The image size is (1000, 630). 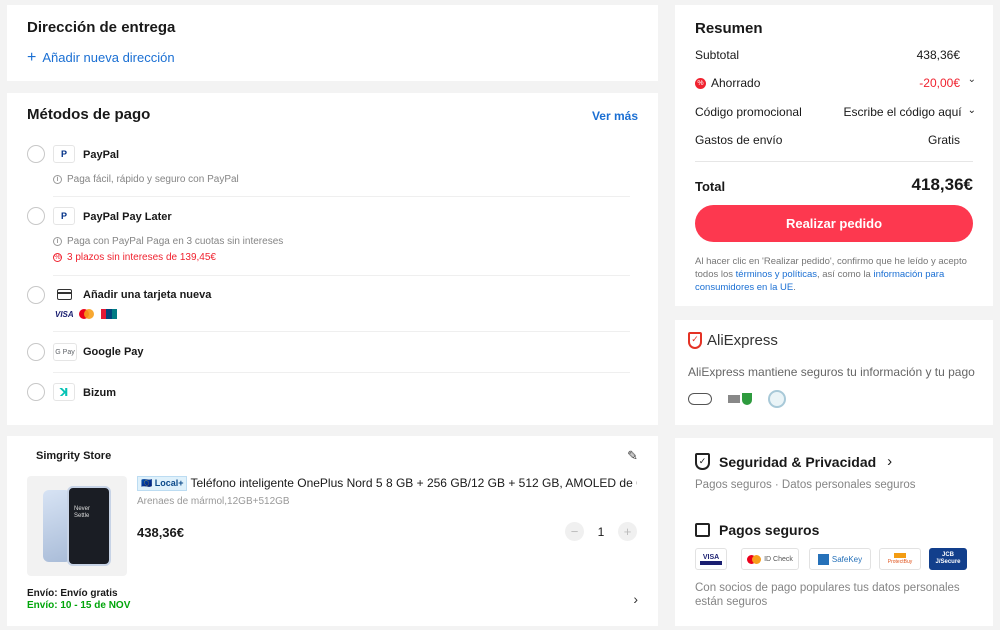 I want to click on paypal-radio, so click(x=36, y=154).